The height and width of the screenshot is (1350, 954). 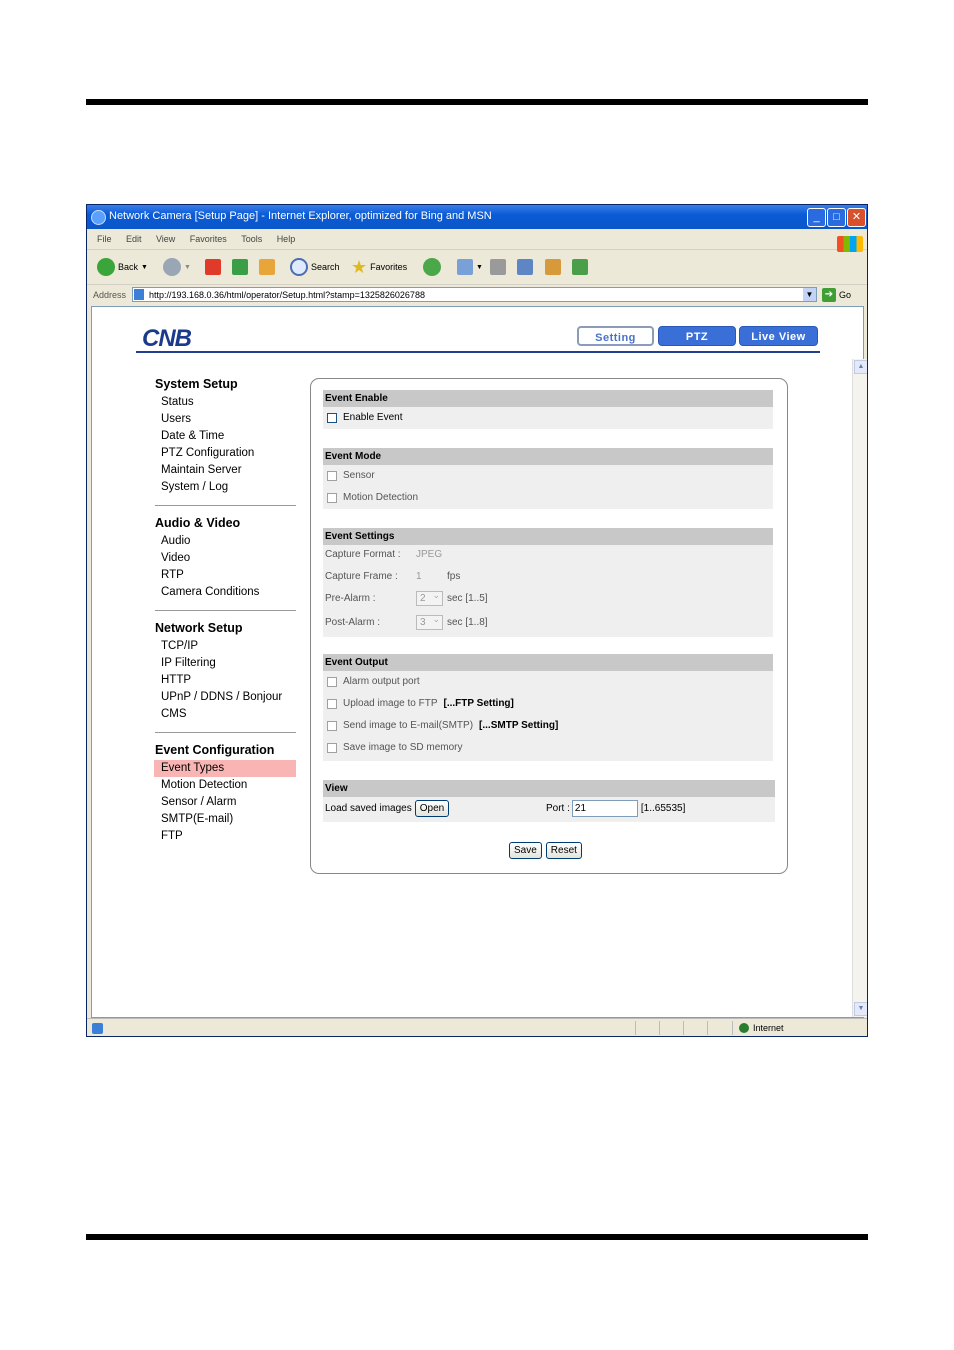 I want to click on section-body-event-enable: Enable Event, so click(x=548, y=418).